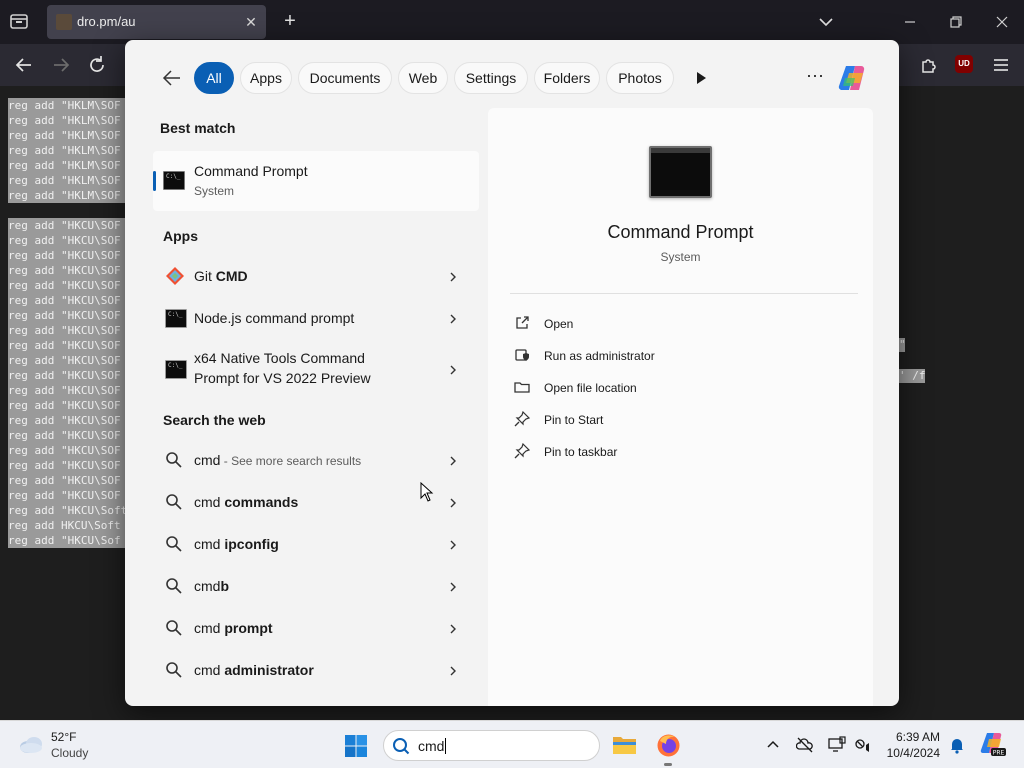 The height and width of the screenshot is (768, 1024). I want to click on web-result-label: cmd prompt, so click(233, 628).